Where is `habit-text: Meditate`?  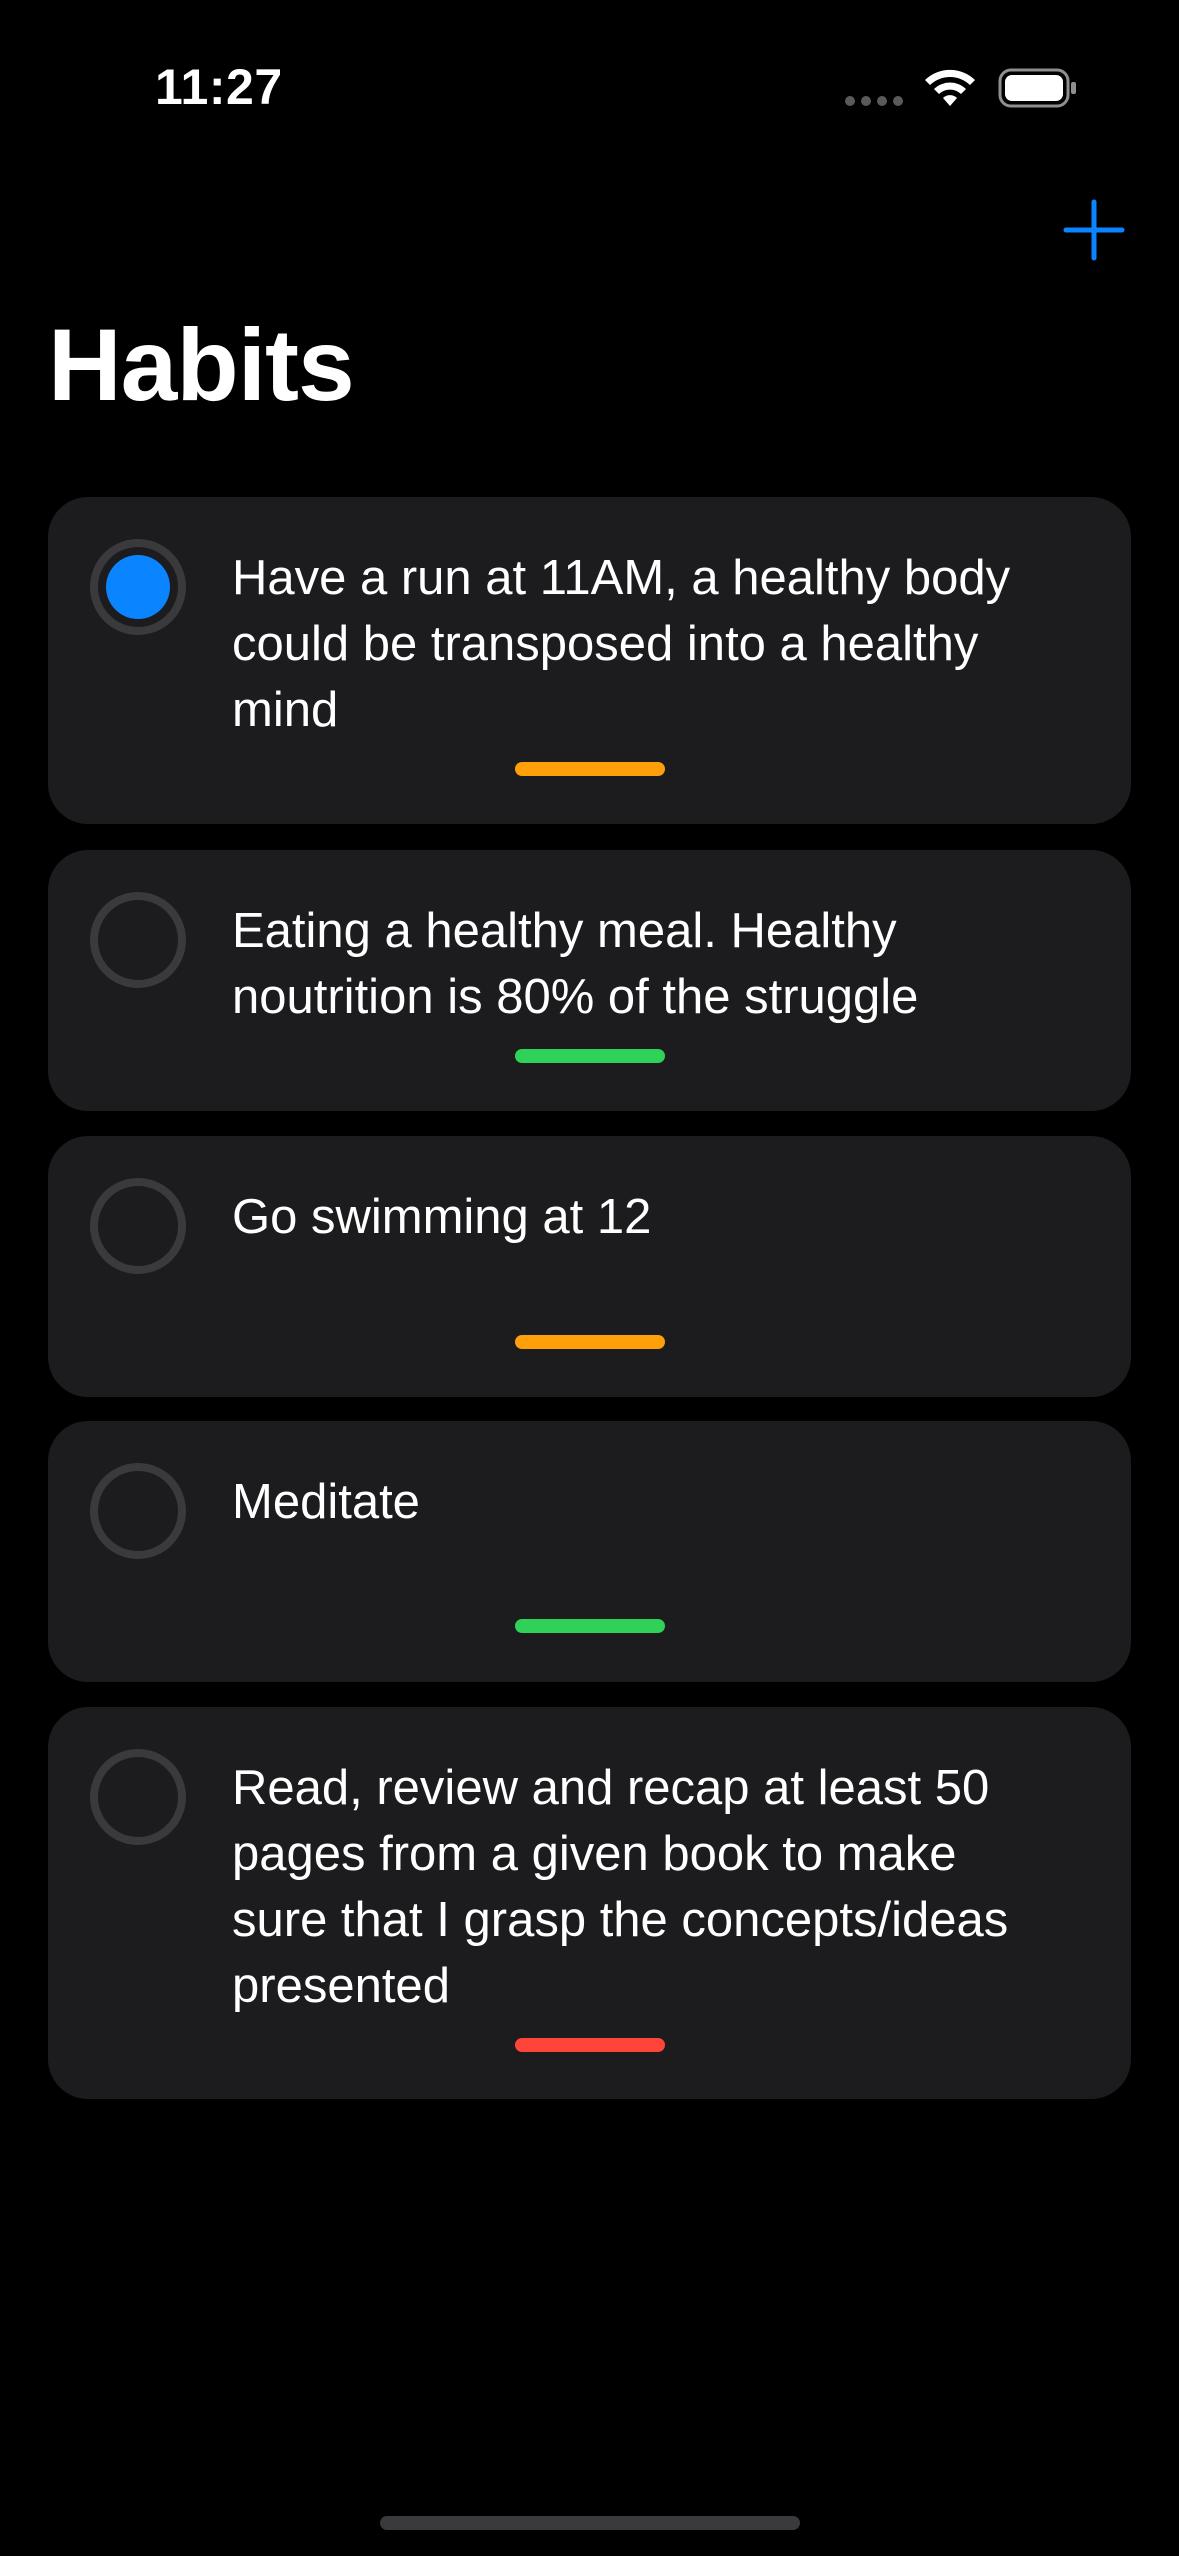 habit-text: Meditate is located at coordinates (326, 1502).